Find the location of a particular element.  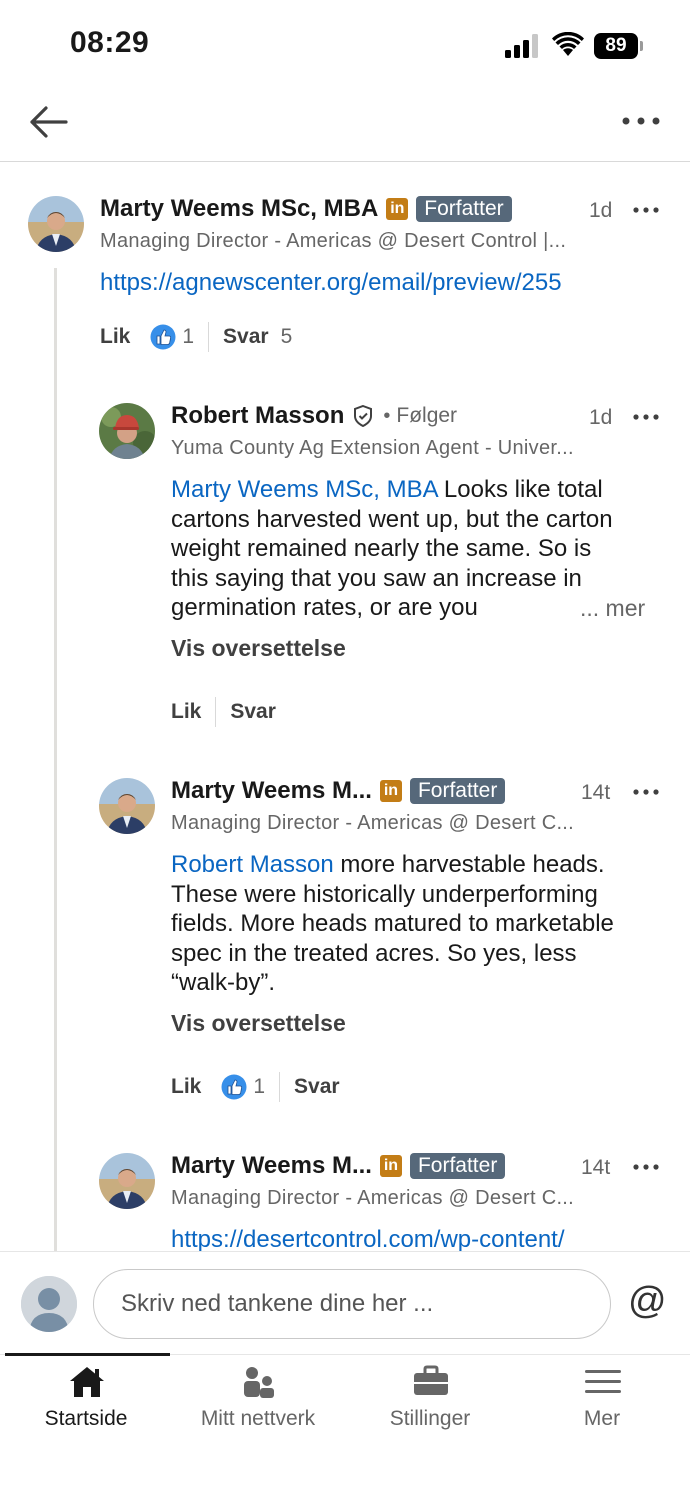

menu-icon is located at coordinates (603, 1381).